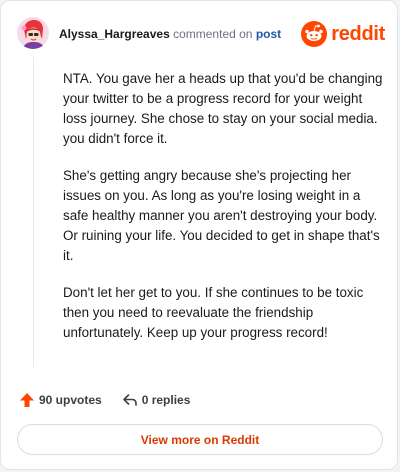 This screenshot has height=472, width=400. I want to click on reddit-wordmark: reddit, so click(358, 33).